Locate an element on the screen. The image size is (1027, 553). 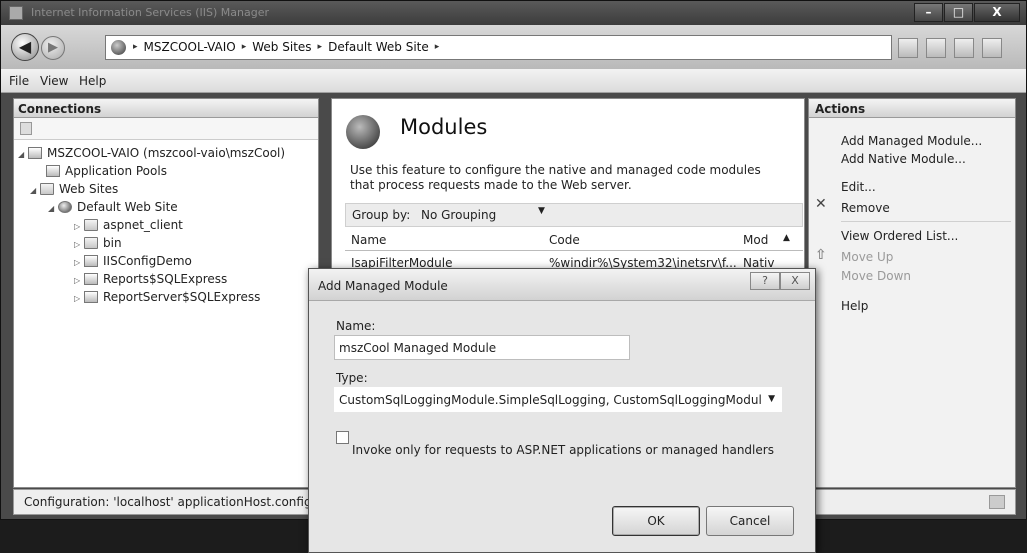
tree-item-reportserver-sqlexpress: ▷ ReportServer$SQLExpress is located at coordinates (167, 297).